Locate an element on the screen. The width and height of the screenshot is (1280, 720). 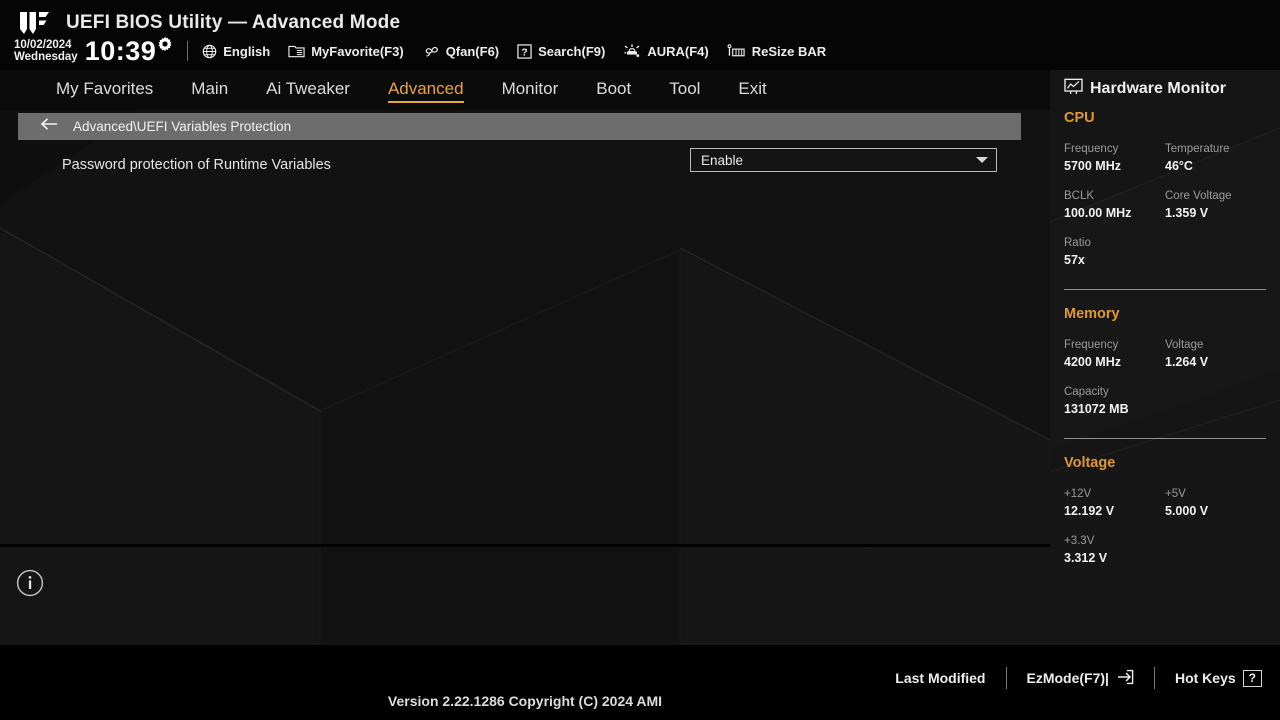
tuf-gaming-logo is located at coordinates (35, 23).